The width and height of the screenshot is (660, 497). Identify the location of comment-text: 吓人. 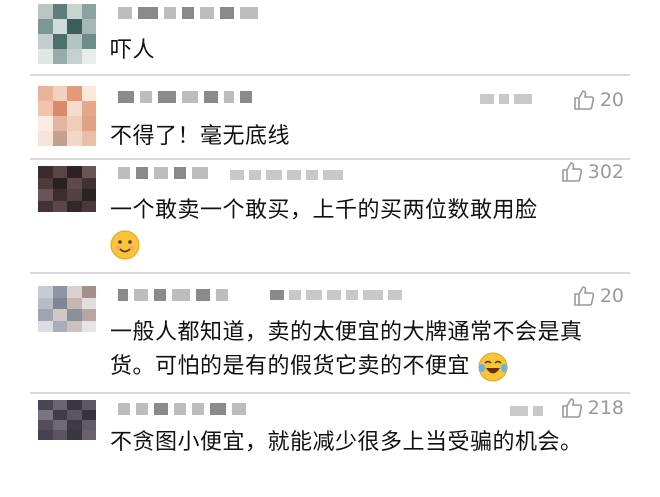
(133, 50).